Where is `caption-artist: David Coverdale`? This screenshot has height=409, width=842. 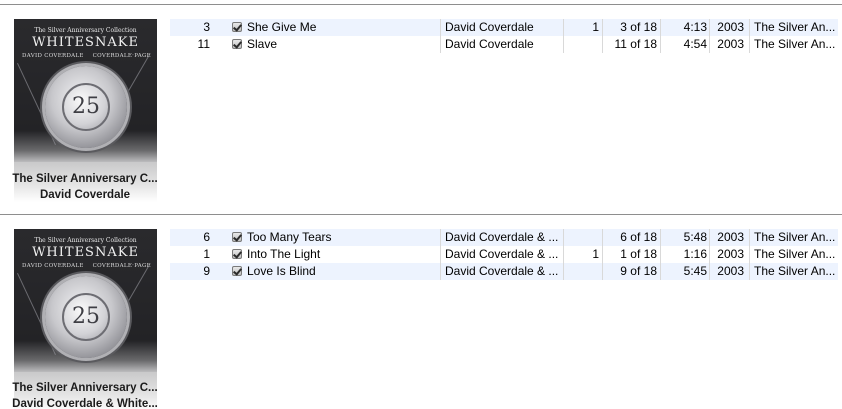 caption-artist: David Coverdale is located at coordinates (85, 195).